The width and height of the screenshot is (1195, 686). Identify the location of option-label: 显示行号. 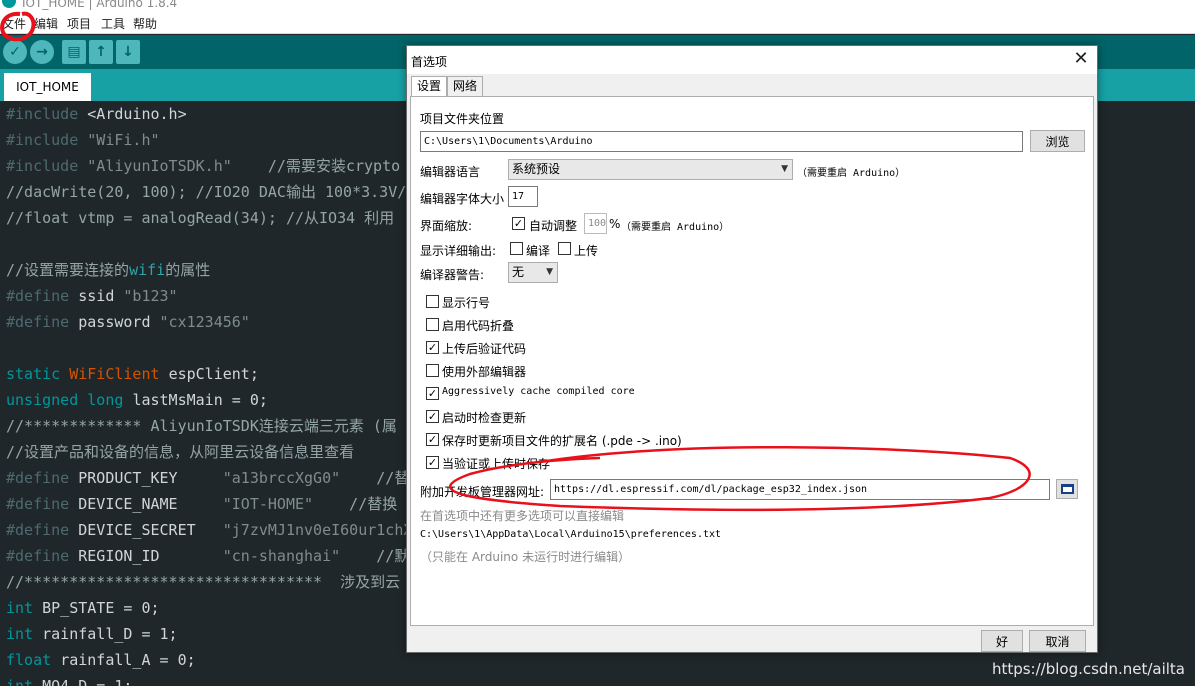
(466, 303).